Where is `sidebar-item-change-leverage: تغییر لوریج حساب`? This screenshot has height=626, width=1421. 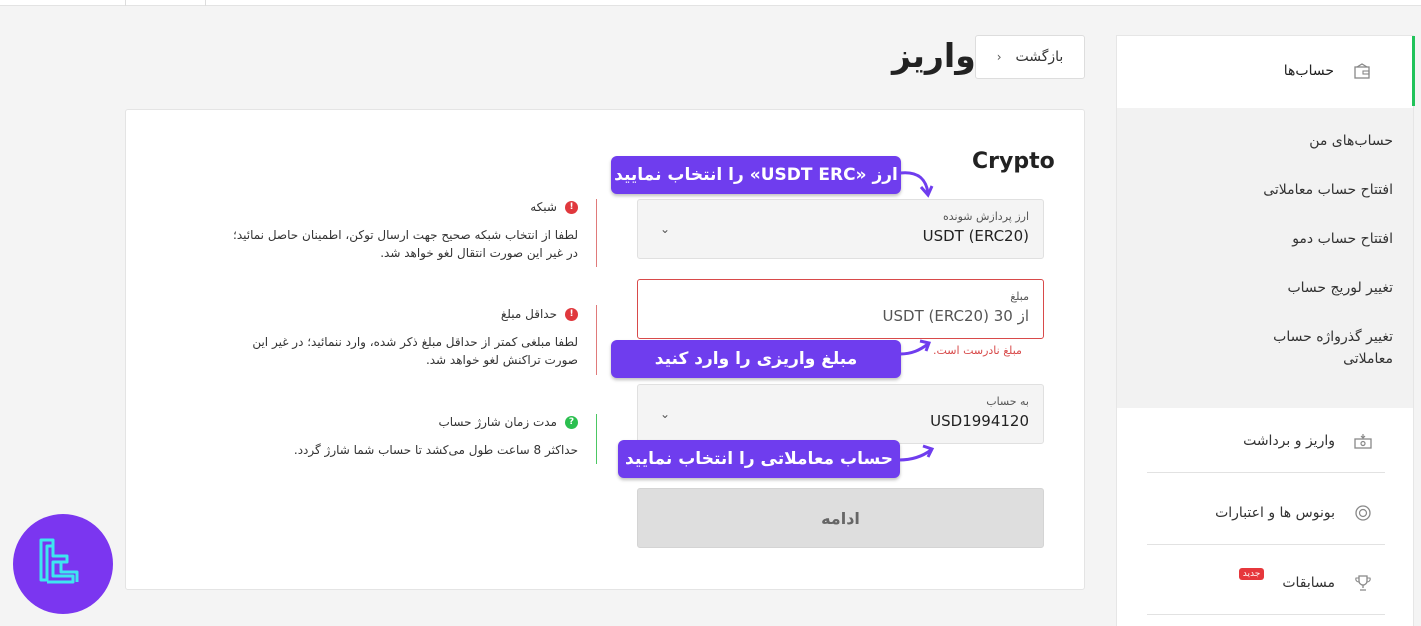
sidebar-item-change-leverage: تغییر لوریج حساب is located at coordinates (1265, 288).